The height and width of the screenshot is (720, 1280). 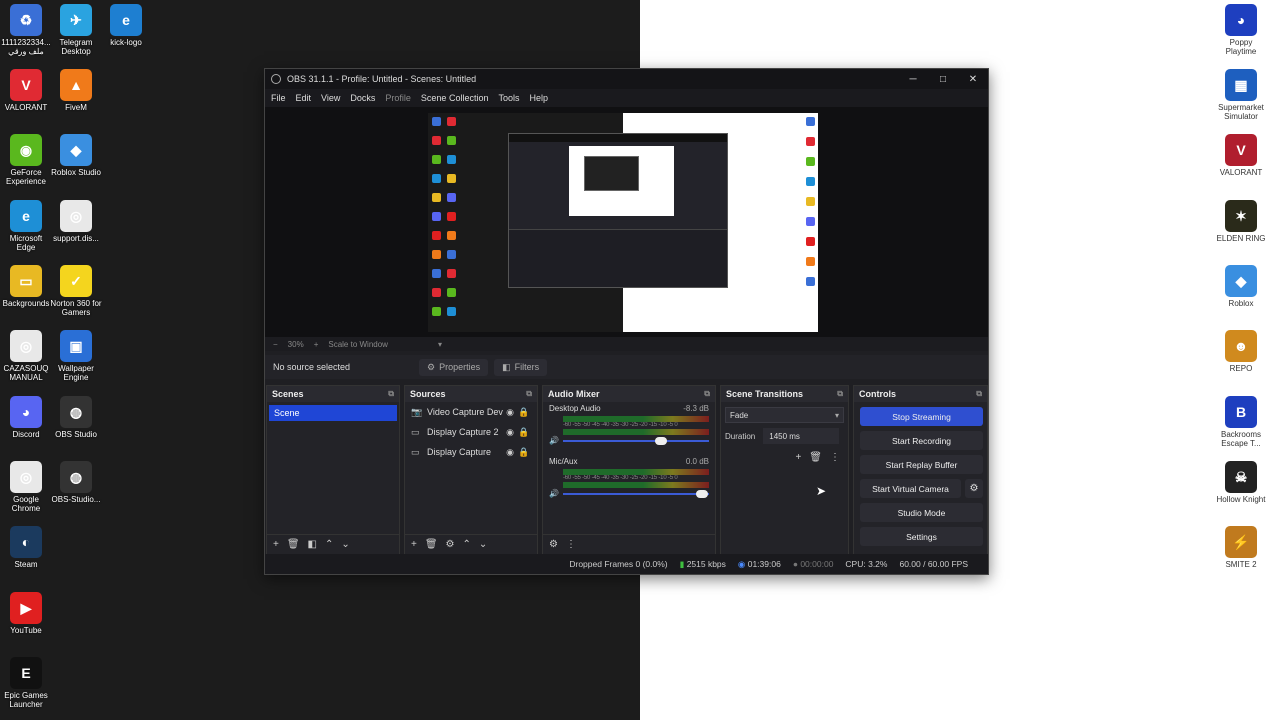 I want to click on filter-icon: ◧, so click(x=312, y=544).